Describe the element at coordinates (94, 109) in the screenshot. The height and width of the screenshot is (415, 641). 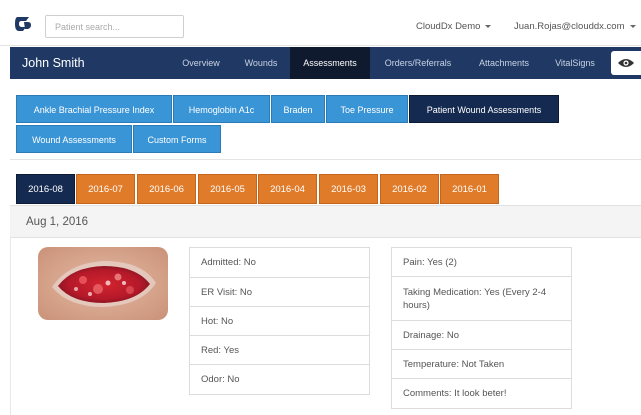
I see `type-button-abpi: Ankle Brachial Pressure Index` at that location.